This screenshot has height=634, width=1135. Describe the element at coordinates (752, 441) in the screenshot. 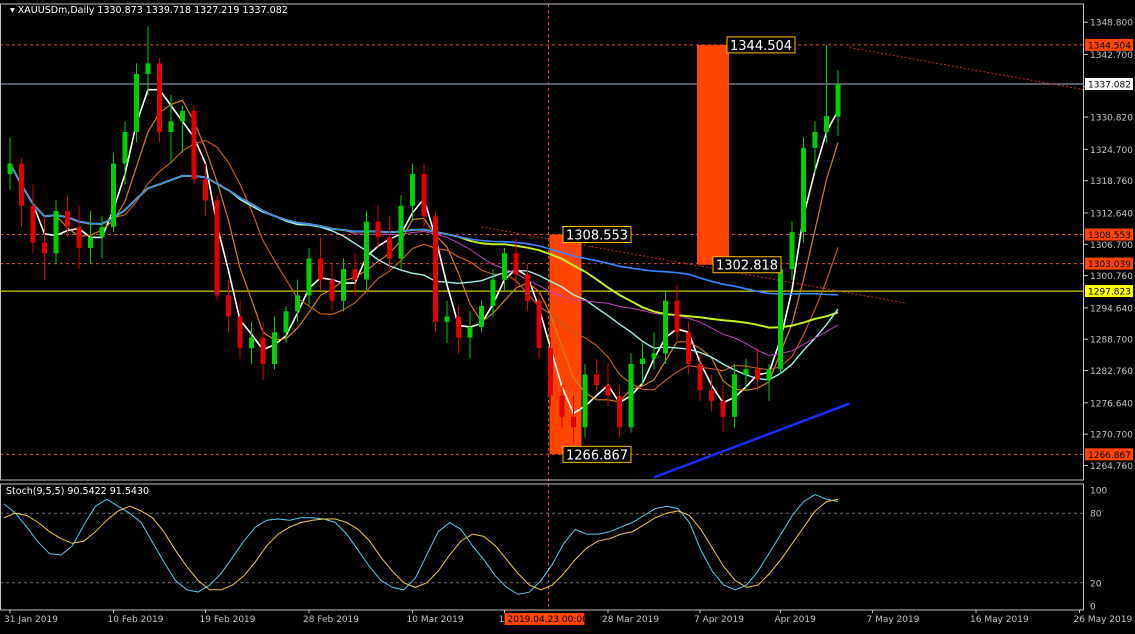

I see `long-ma-line` at that location.